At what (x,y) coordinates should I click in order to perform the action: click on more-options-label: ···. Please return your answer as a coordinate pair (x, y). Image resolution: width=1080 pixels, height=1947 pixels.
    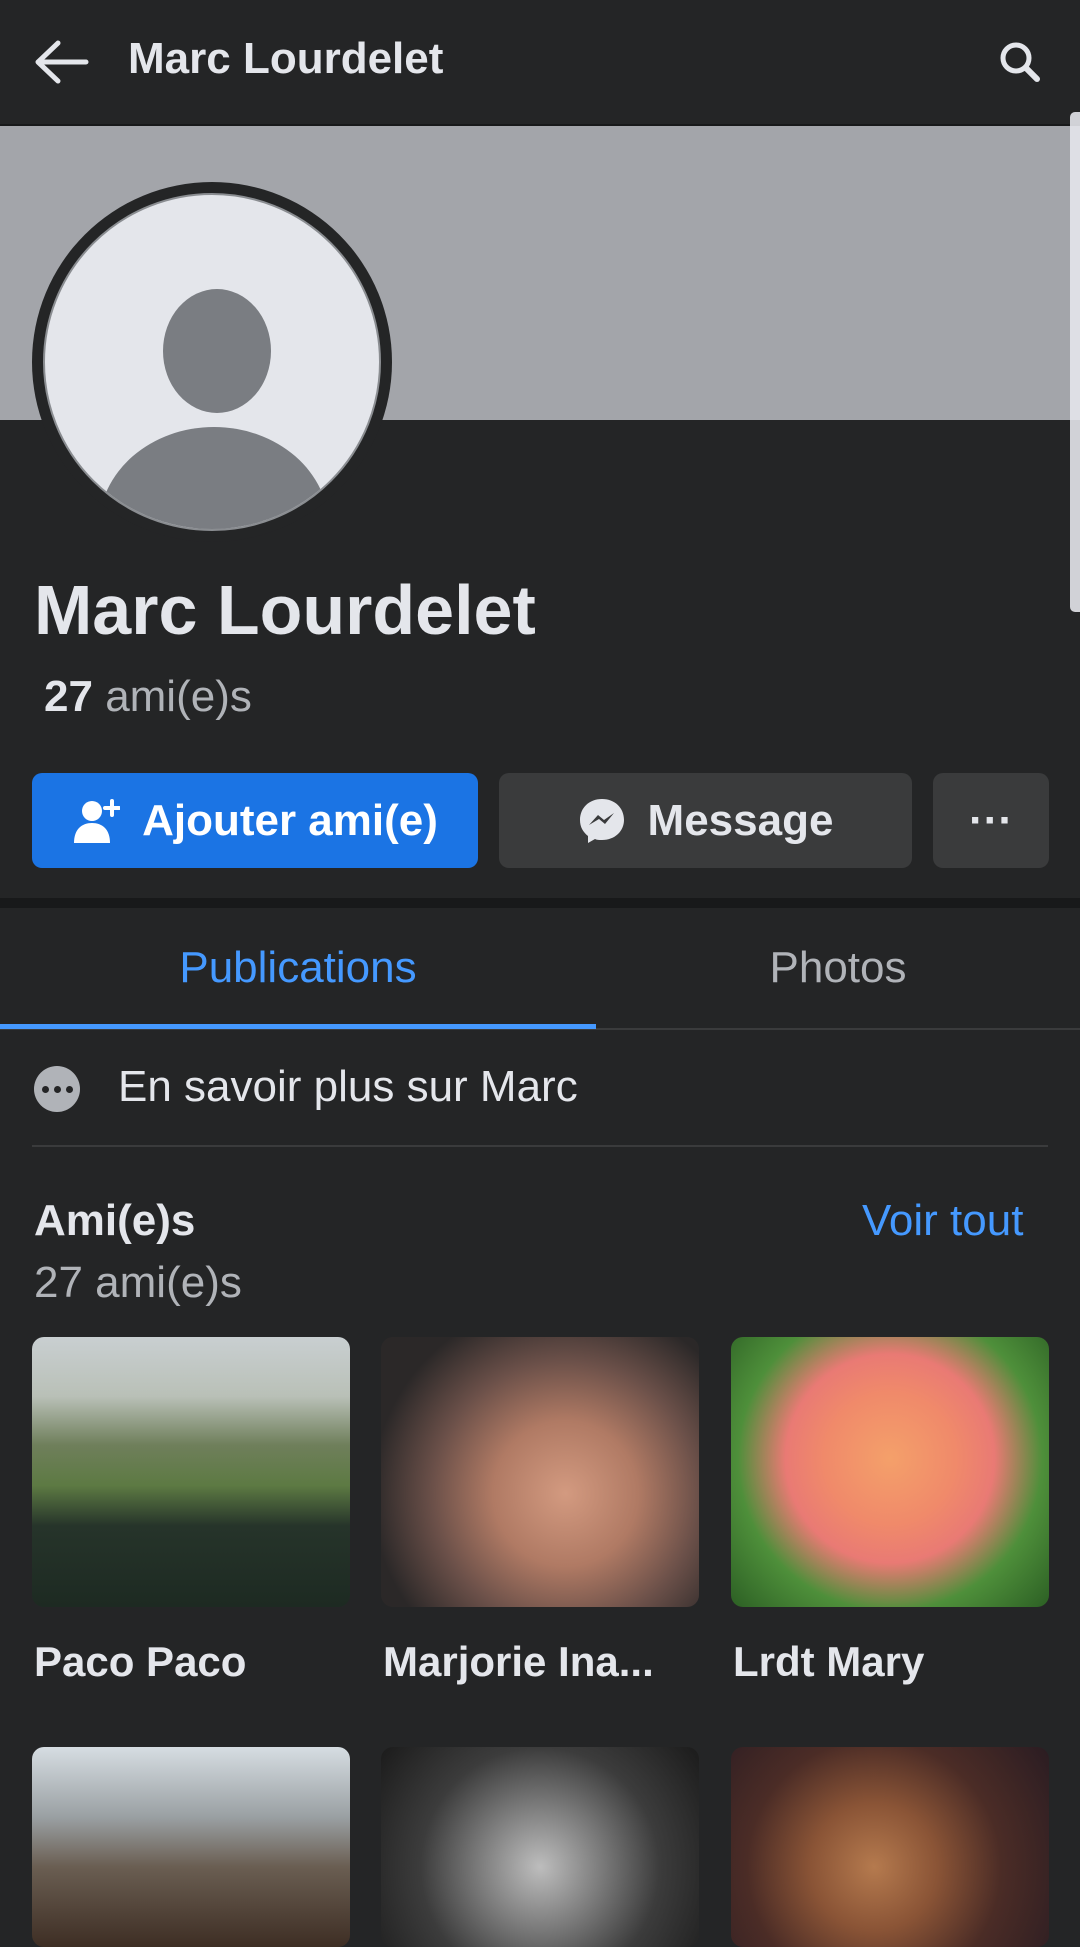
    Looking at the image, I should click on (991, 820).